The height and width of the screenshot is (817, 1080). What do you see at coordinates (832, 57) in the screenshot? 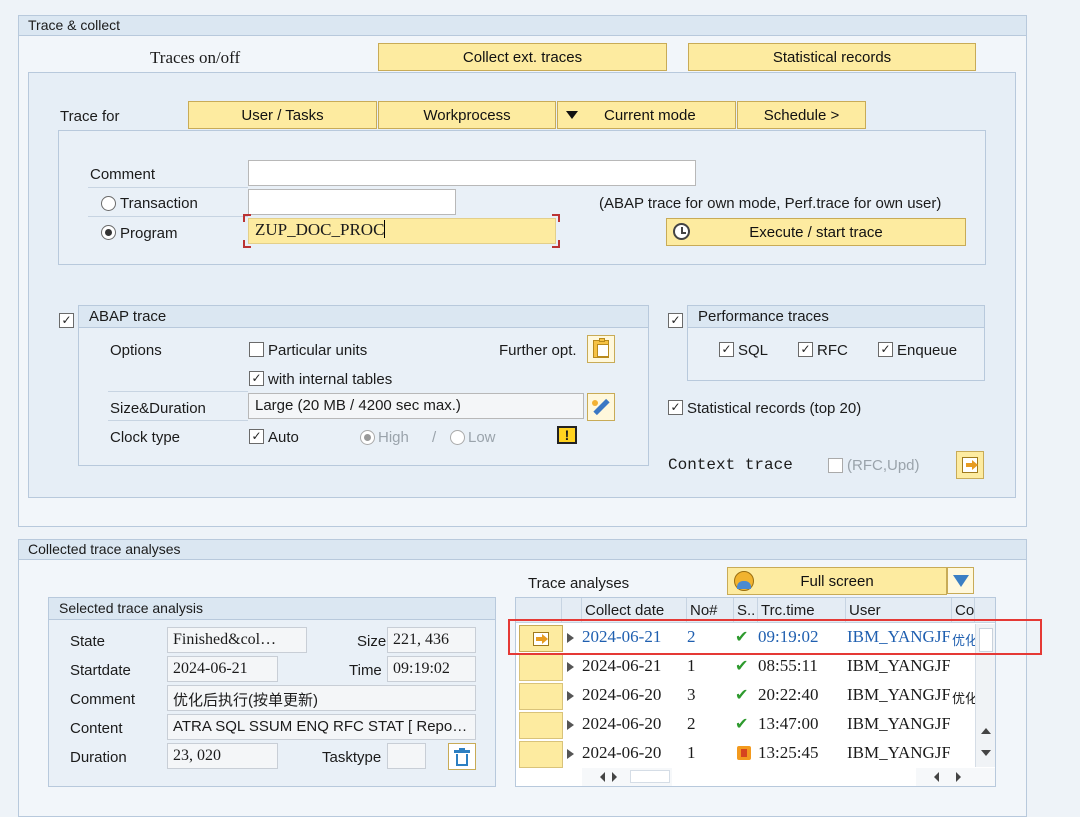
I see `statistical-records-button: Statistical records` at bounding box center [832, 57].